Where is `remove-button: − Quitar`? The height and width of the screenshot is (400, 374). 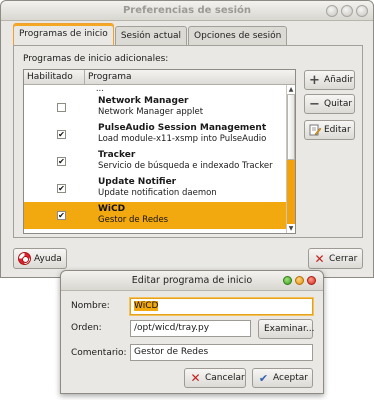 remove-button: − Quitar is located at coordinates (329, 104).